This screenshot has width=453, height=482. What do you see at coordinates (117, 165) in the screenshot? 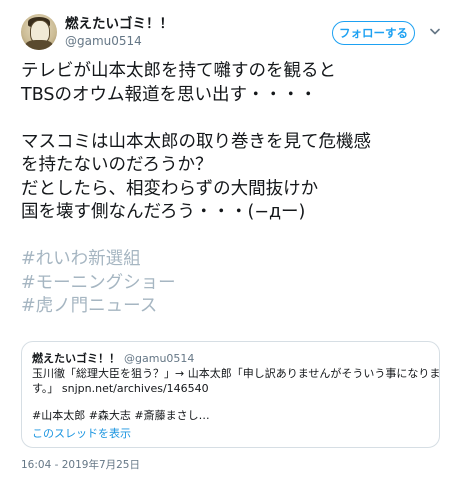
I see `tweet-text-line: を持たないのだろうか？` at bounding box center [117, 165].